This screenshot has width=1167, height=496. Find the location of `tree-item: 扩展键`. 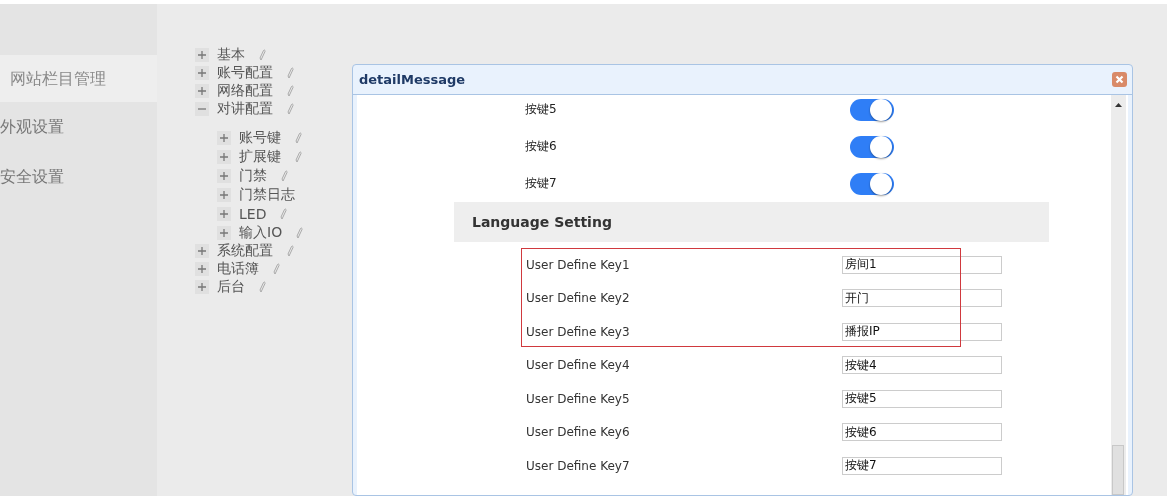

tree-item: 扩展键 is located at coordinates (260, 156).